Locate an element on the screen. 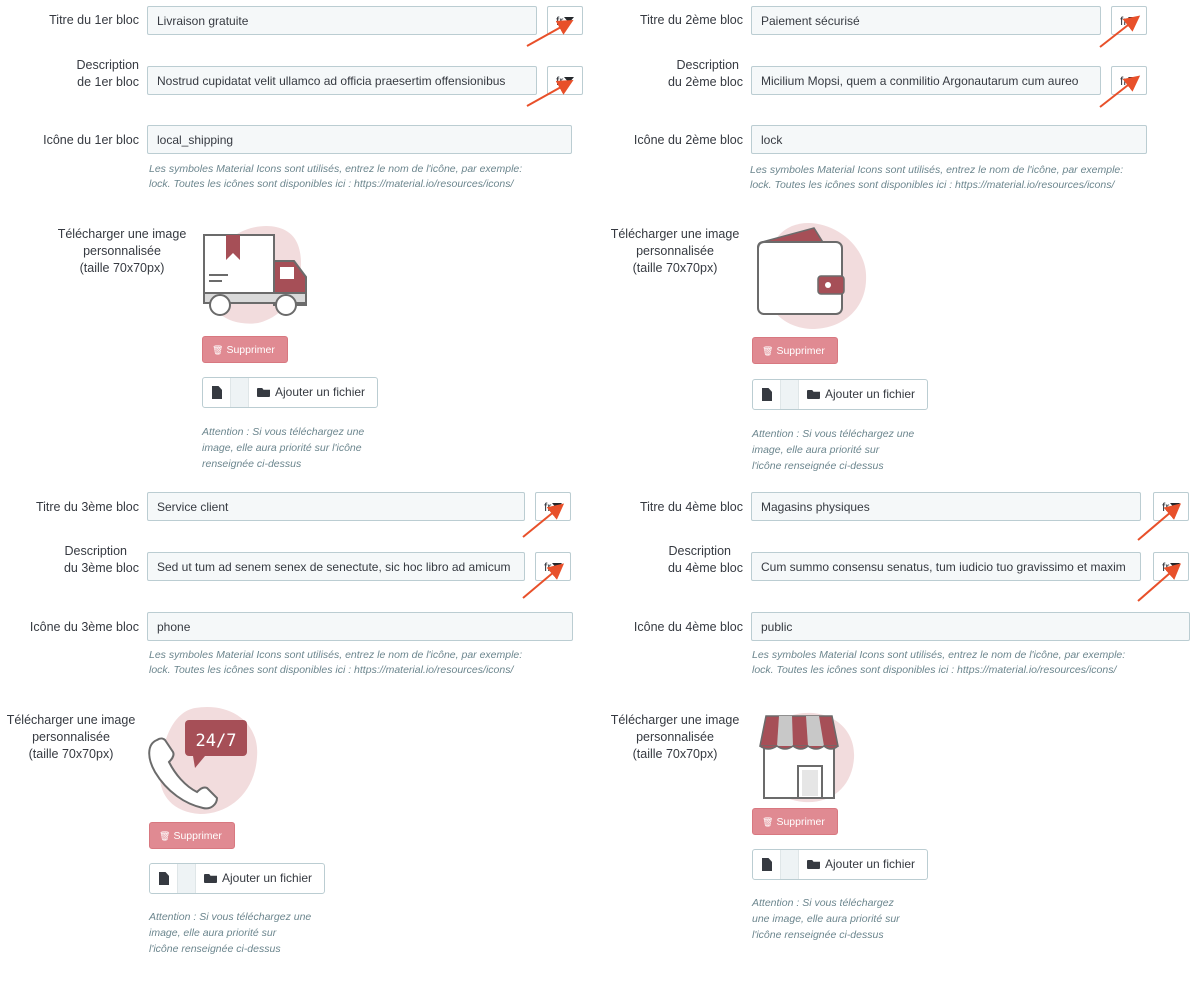 Image resolution: width=1200 pixels, height=987 pixels. title-input: Magasins physiques is located at coordinates (946, 506).